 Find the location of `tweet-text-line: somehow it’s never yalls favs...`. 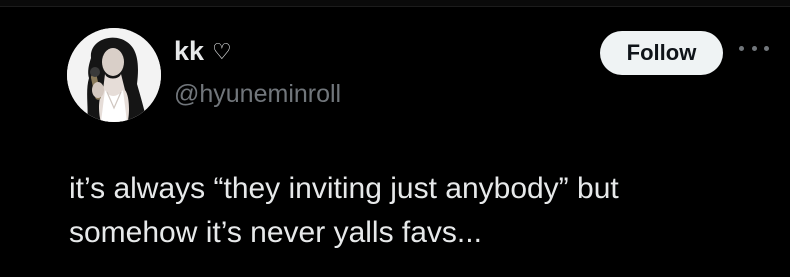

tweet-text-line: somehow it’s never yalls favs... is located at coordinates (275, 232).